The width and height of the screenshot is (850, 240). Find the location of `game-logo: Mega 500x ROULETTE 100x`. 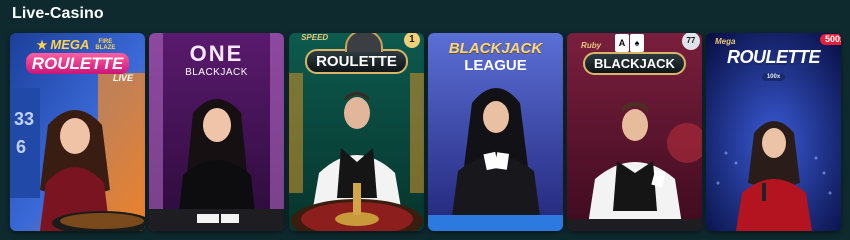

game-logo: Mega 500x ROULETTE 100x is located at coordinates (773, 58).